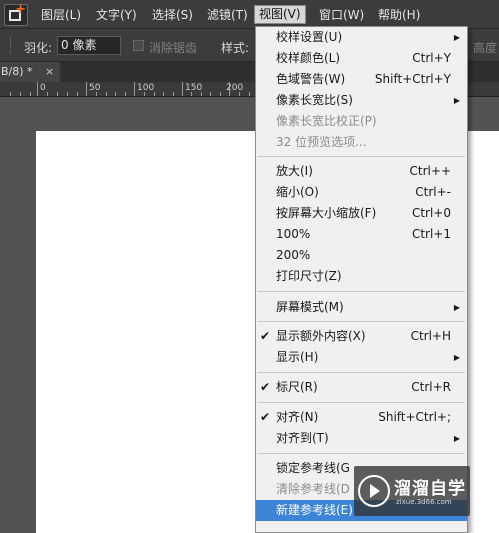 The image size is (499, 533). What do you see at coordinates (361, 234) in the screenshot?
I see `menu-item-100-percent: 100% Ctrl+1` at bounding box center [361, 234].